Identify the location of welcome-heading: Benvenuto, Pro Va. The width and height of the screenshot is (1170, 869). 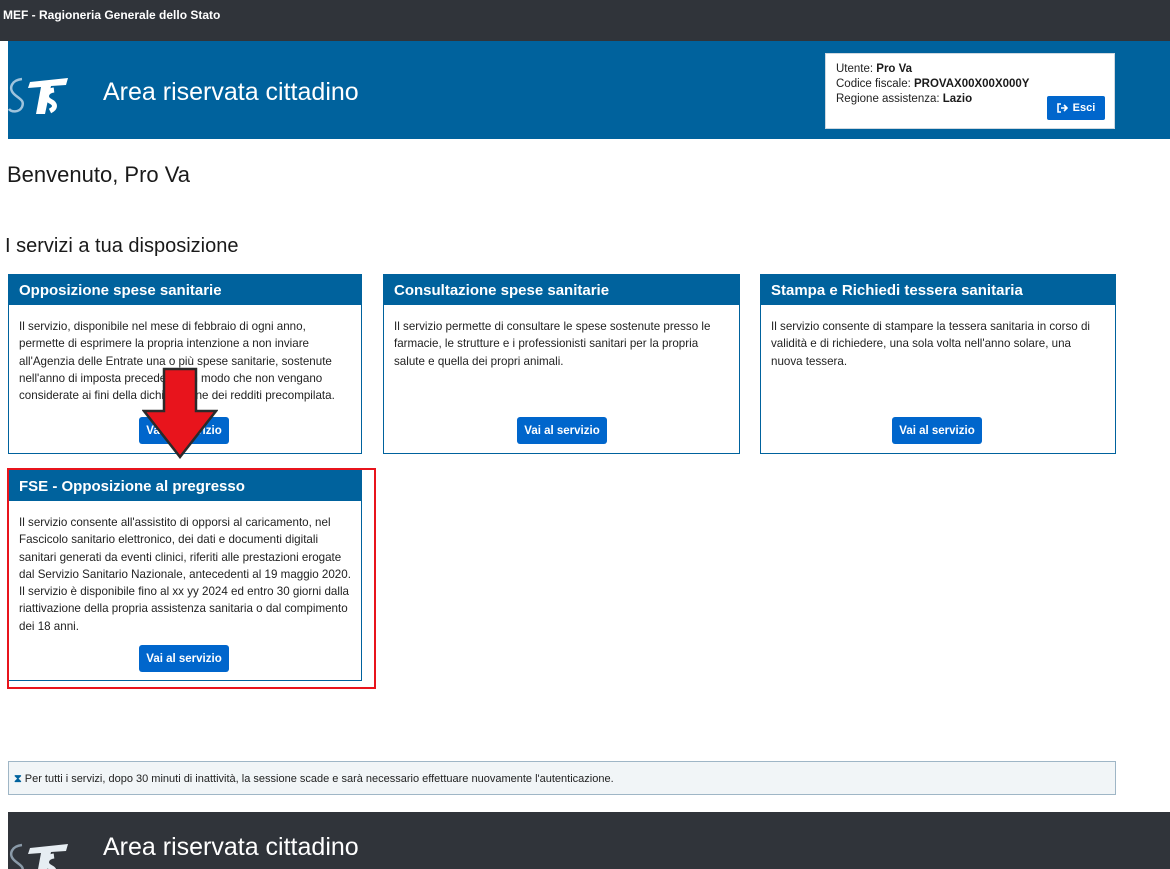
(99, 174).